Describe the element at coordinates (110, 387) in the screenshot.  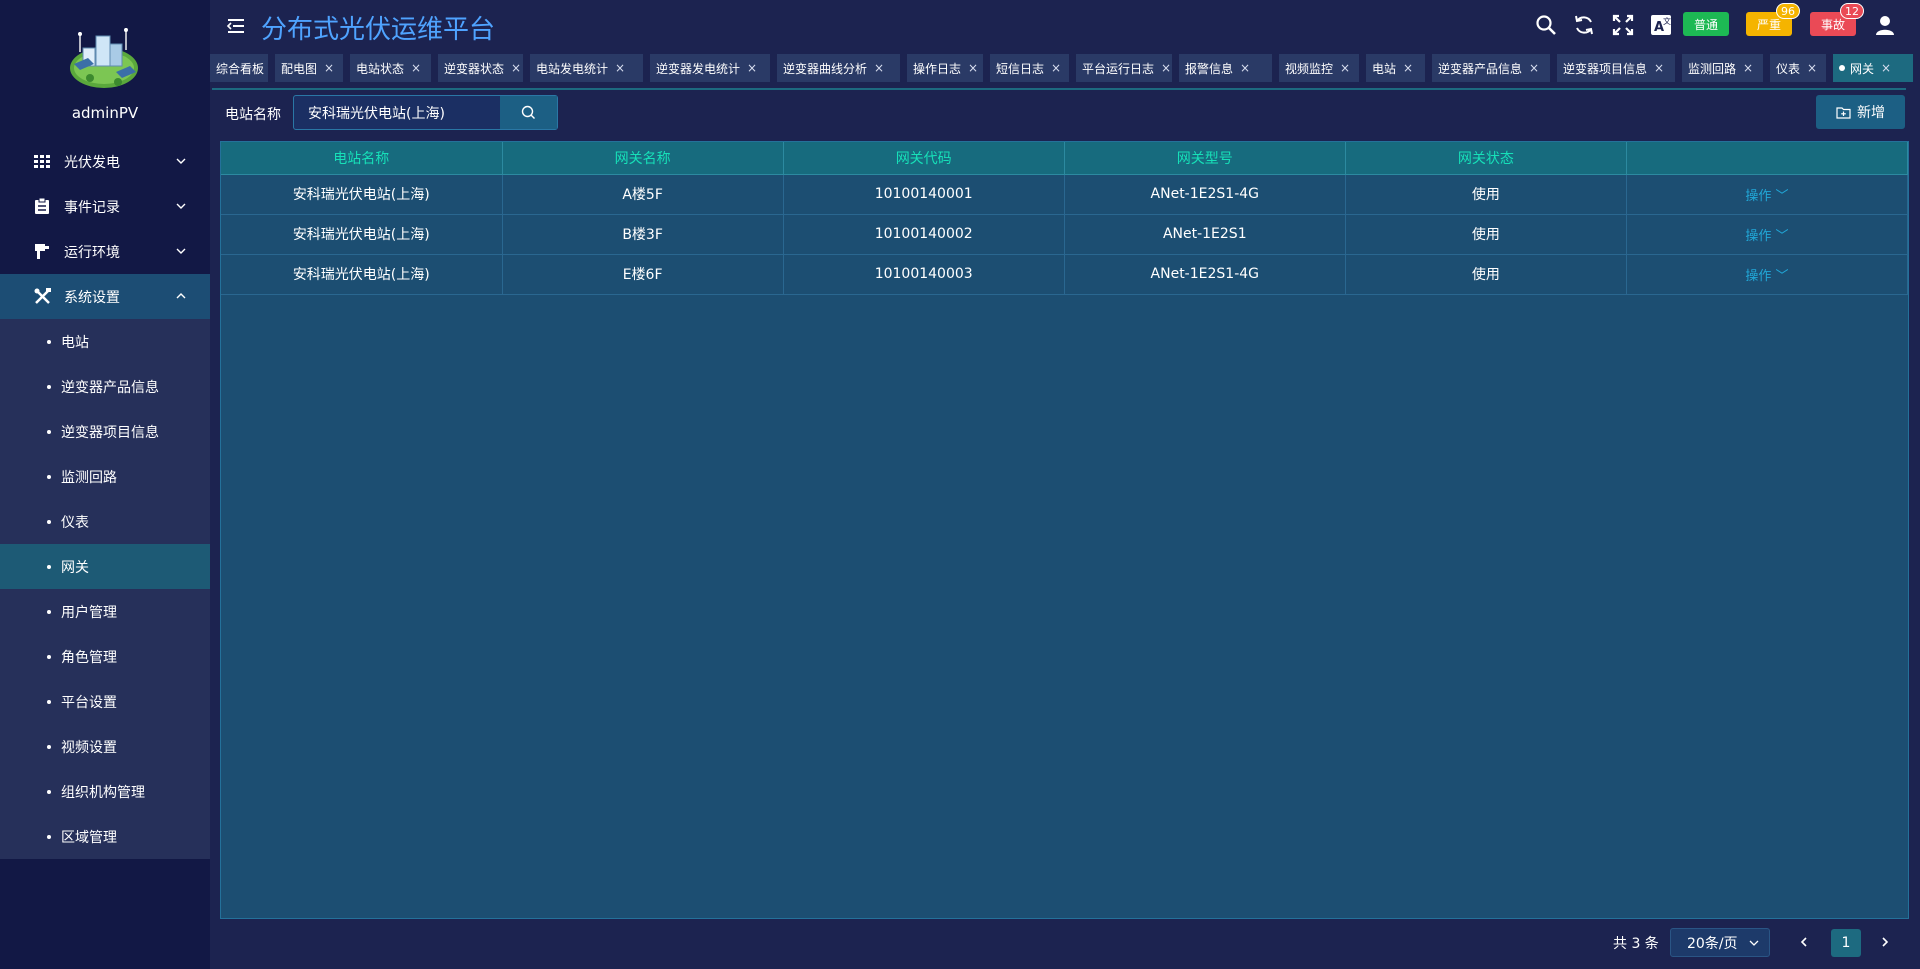
I see `submenu-label: 逆变器产品信息` at that location.